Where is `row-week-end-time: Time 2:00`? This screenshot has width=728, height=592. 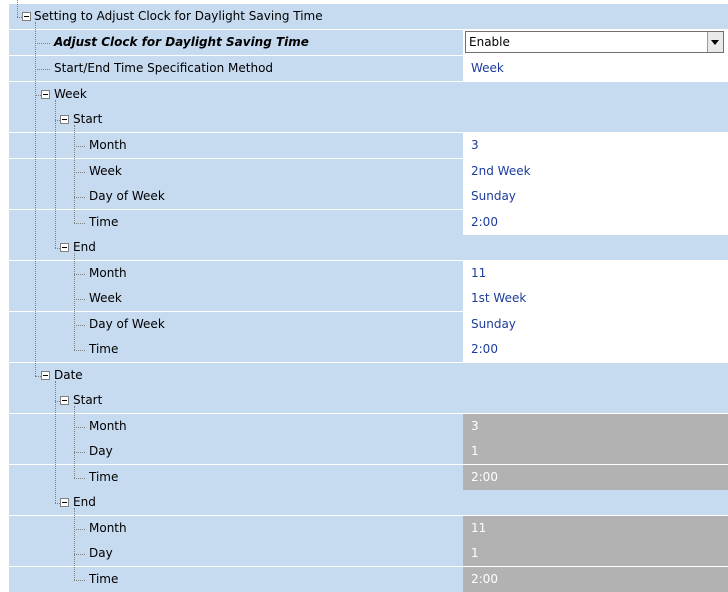
row-week-end-time: Time 2:00 is located at coordinates (368, 349).